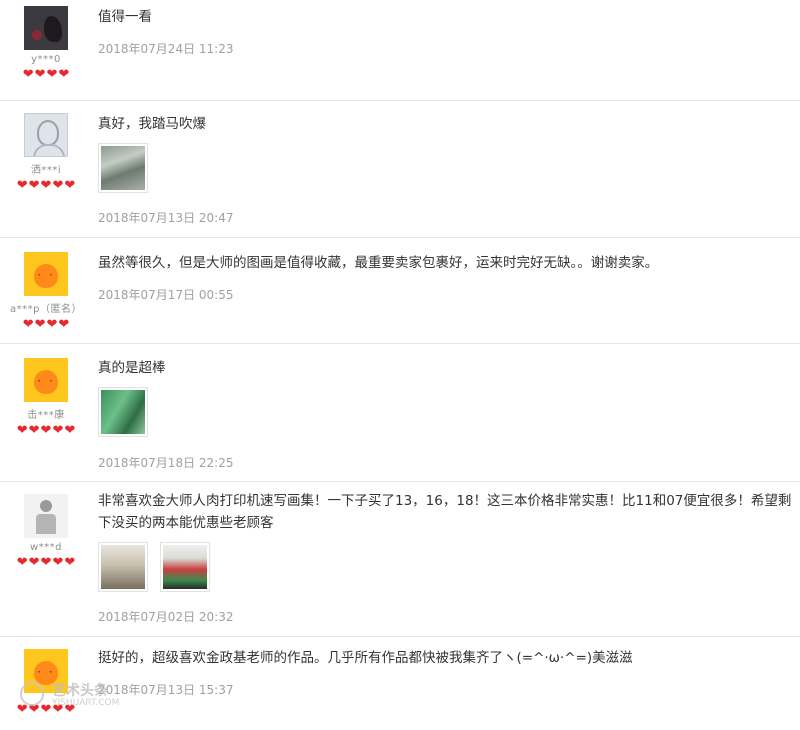 The image size is (800, 730). I want to click on watermark: 艺术头条 YISHUART.COM, so click(71, 696).